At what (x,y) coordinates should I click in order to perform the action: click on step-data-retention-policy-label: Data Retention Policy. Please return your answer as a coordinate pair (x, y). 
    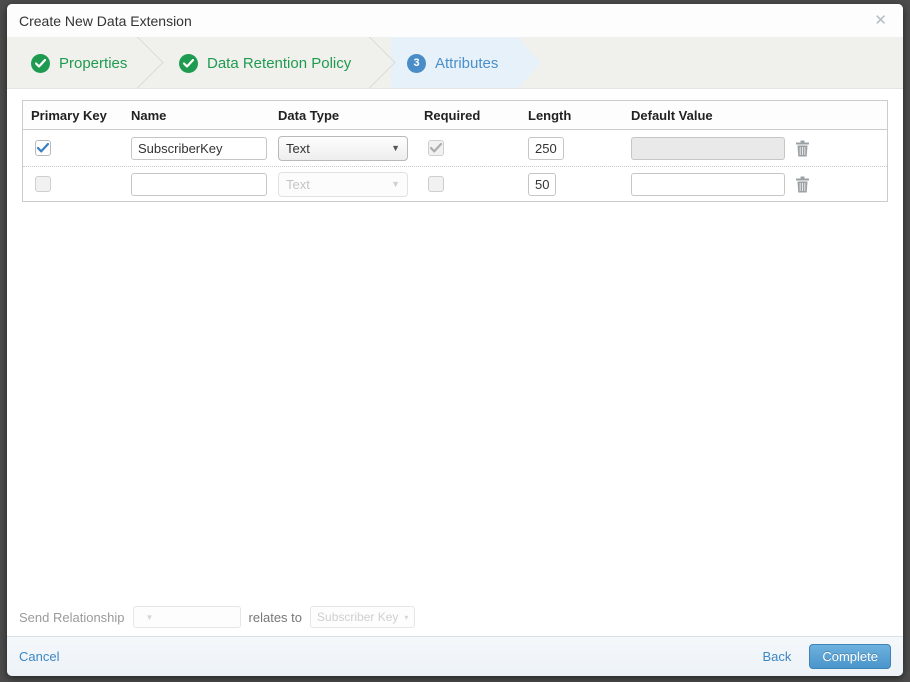
    Looking at the image, I should click on (279, 63).